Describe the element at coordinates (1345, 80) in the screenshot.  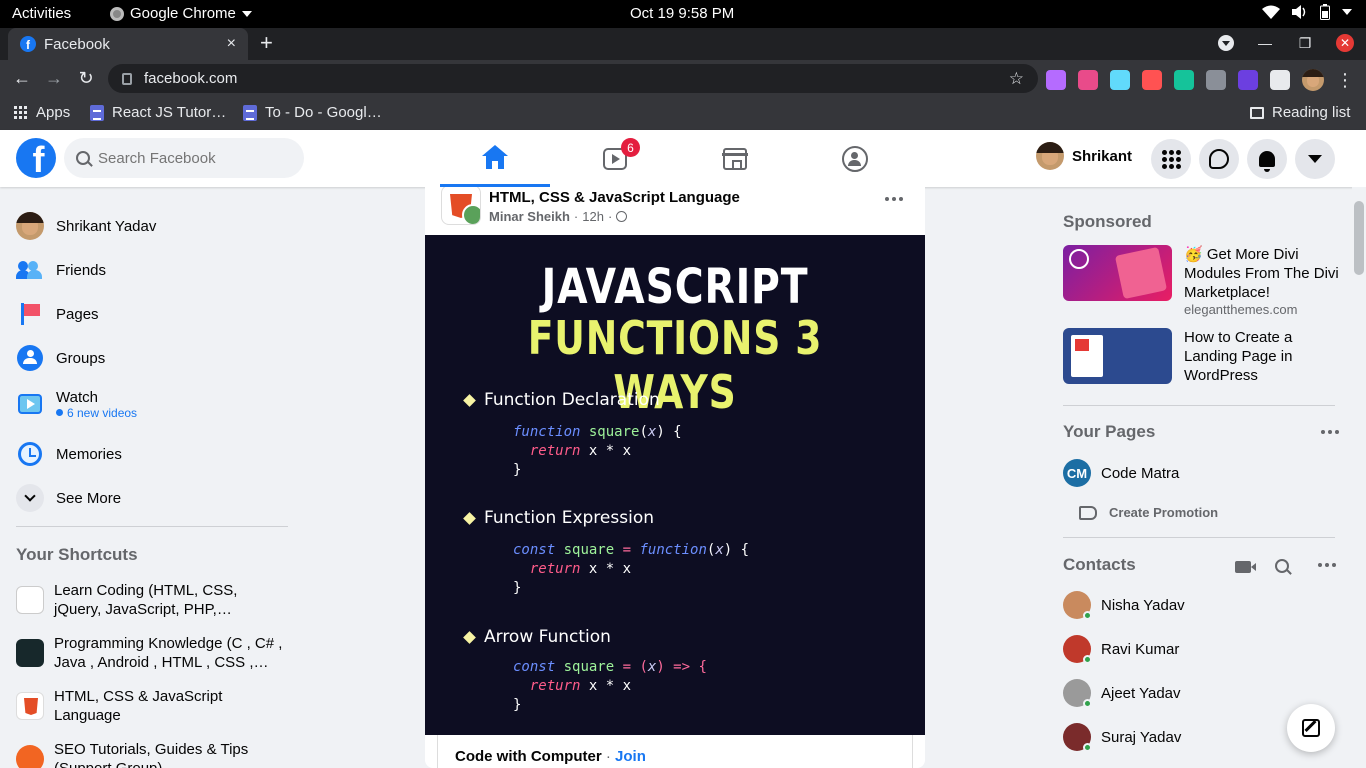
I see `chrome-menu-icon: ⋮` at that location.